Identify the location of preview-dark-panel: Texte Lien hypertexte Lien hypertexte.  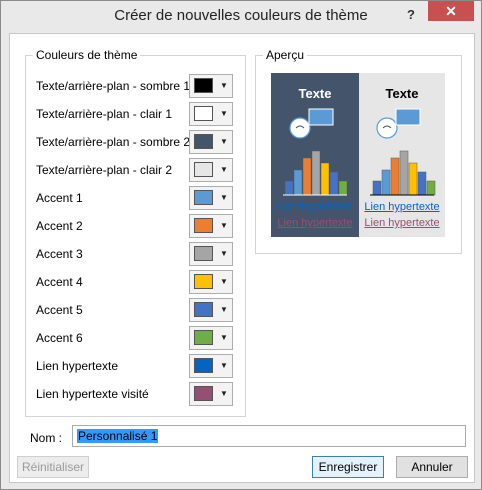
(315, 155).